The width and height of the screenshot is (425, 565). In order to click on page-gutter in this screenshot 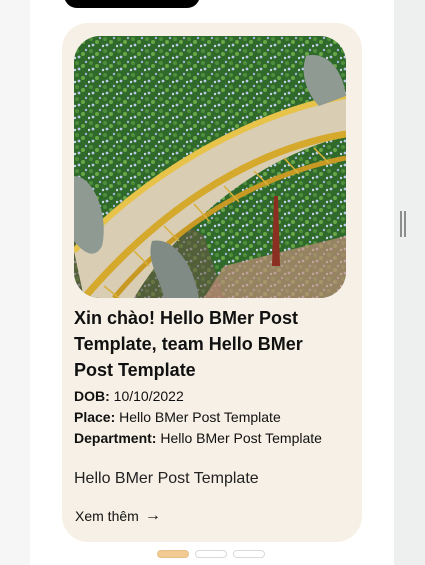, I will do `click(409, 282)`.